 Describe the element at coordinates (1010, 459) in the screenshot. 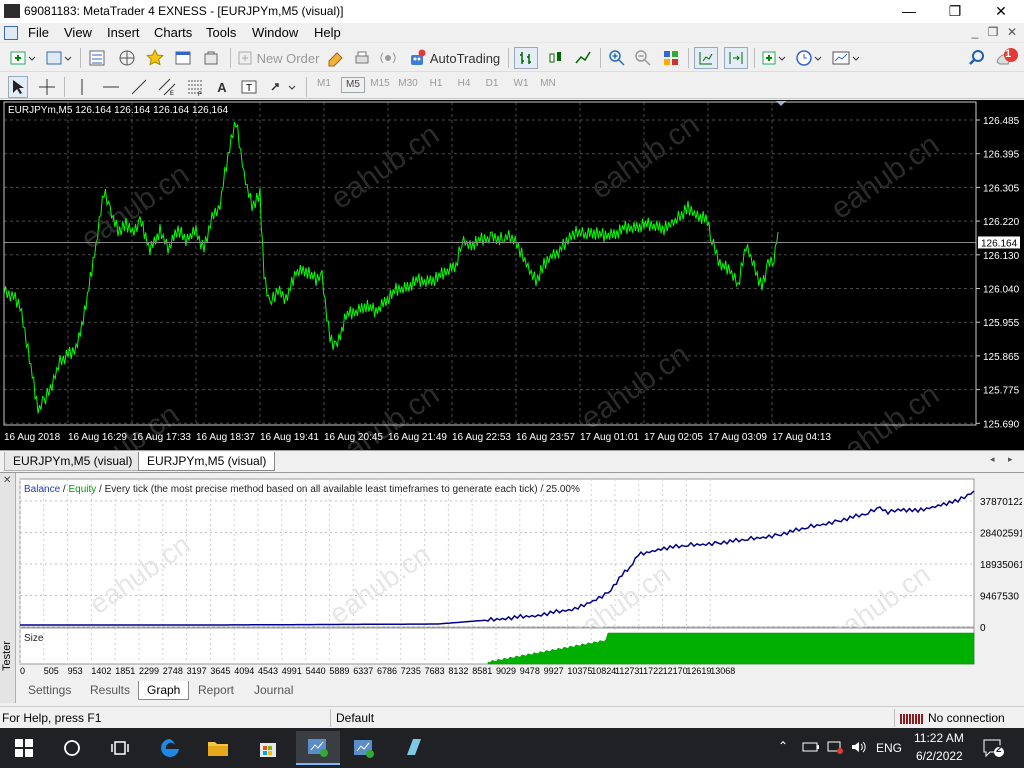

I see `tab-scroll-right-icon: ▸` at that location.